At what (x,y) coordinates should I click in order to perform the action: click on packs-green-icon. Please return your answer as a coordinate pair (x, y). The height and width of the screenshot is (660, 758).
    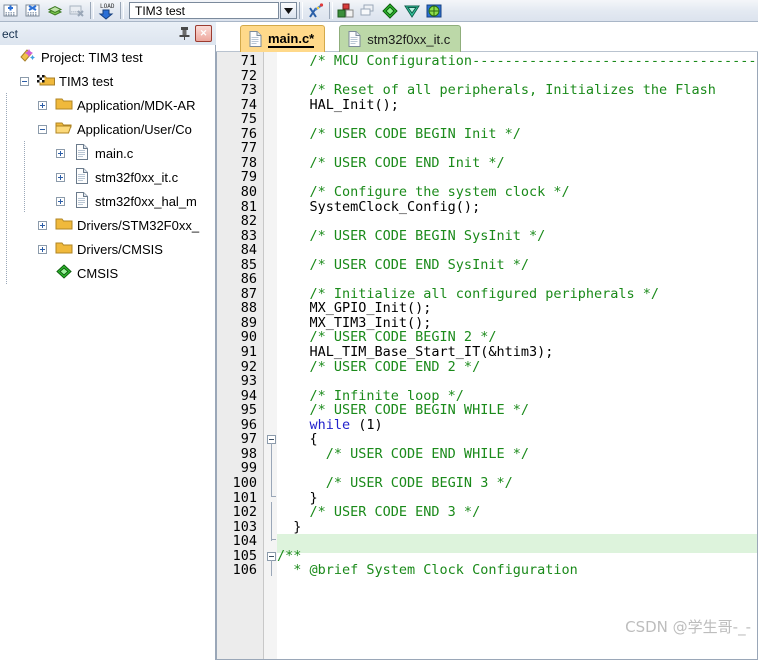
    Looking at the image, I should click on (390, 11).